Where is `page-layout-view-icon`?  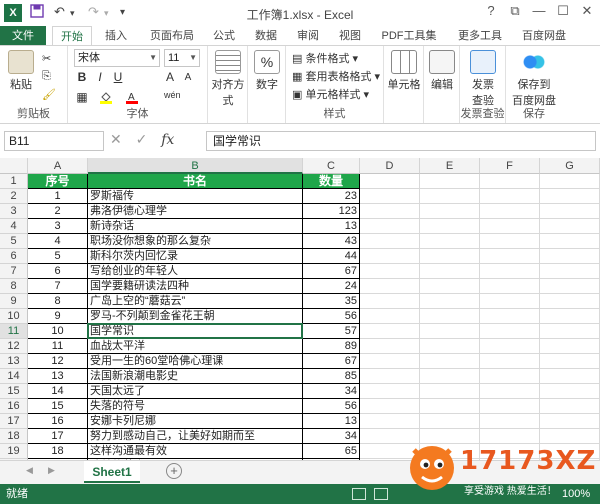
page-layout-view-icon is located at coordinates (381, 494).